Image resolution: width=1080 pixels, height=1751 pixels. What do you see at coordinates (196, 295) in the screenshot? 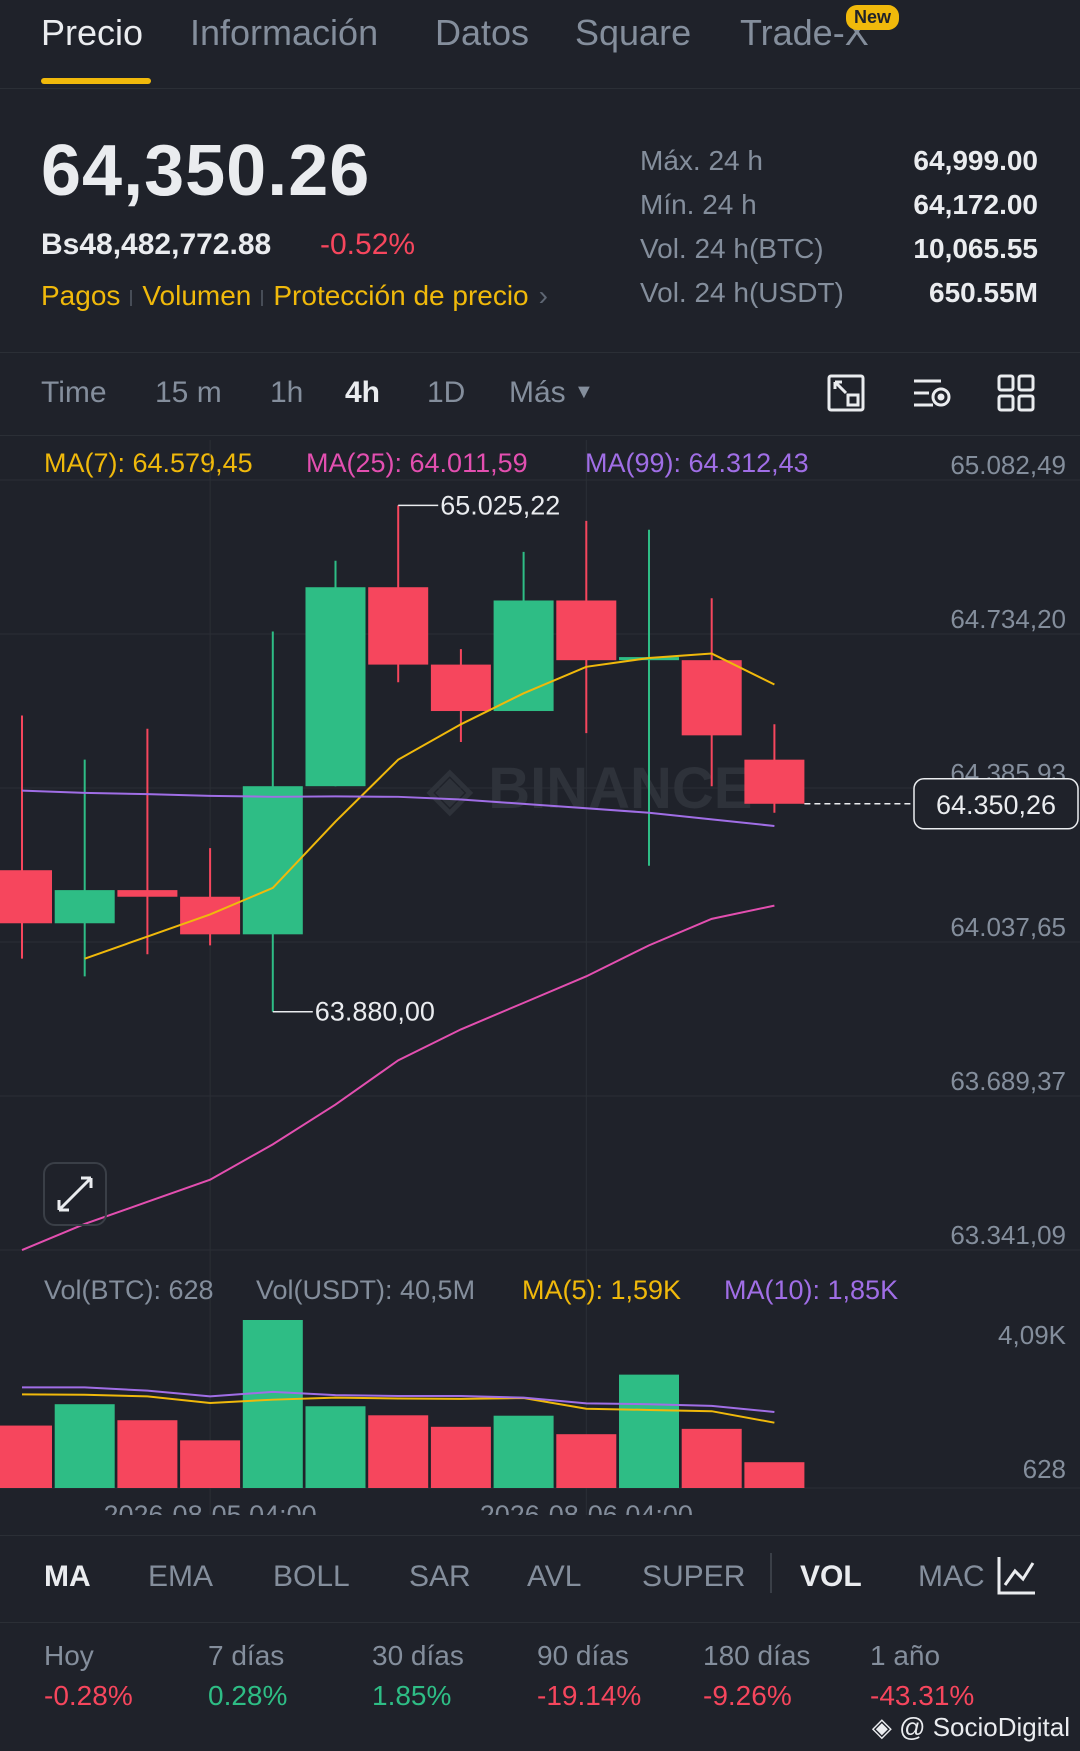
I see `link-volumen: Volumen` at bounding box center [196, 295].